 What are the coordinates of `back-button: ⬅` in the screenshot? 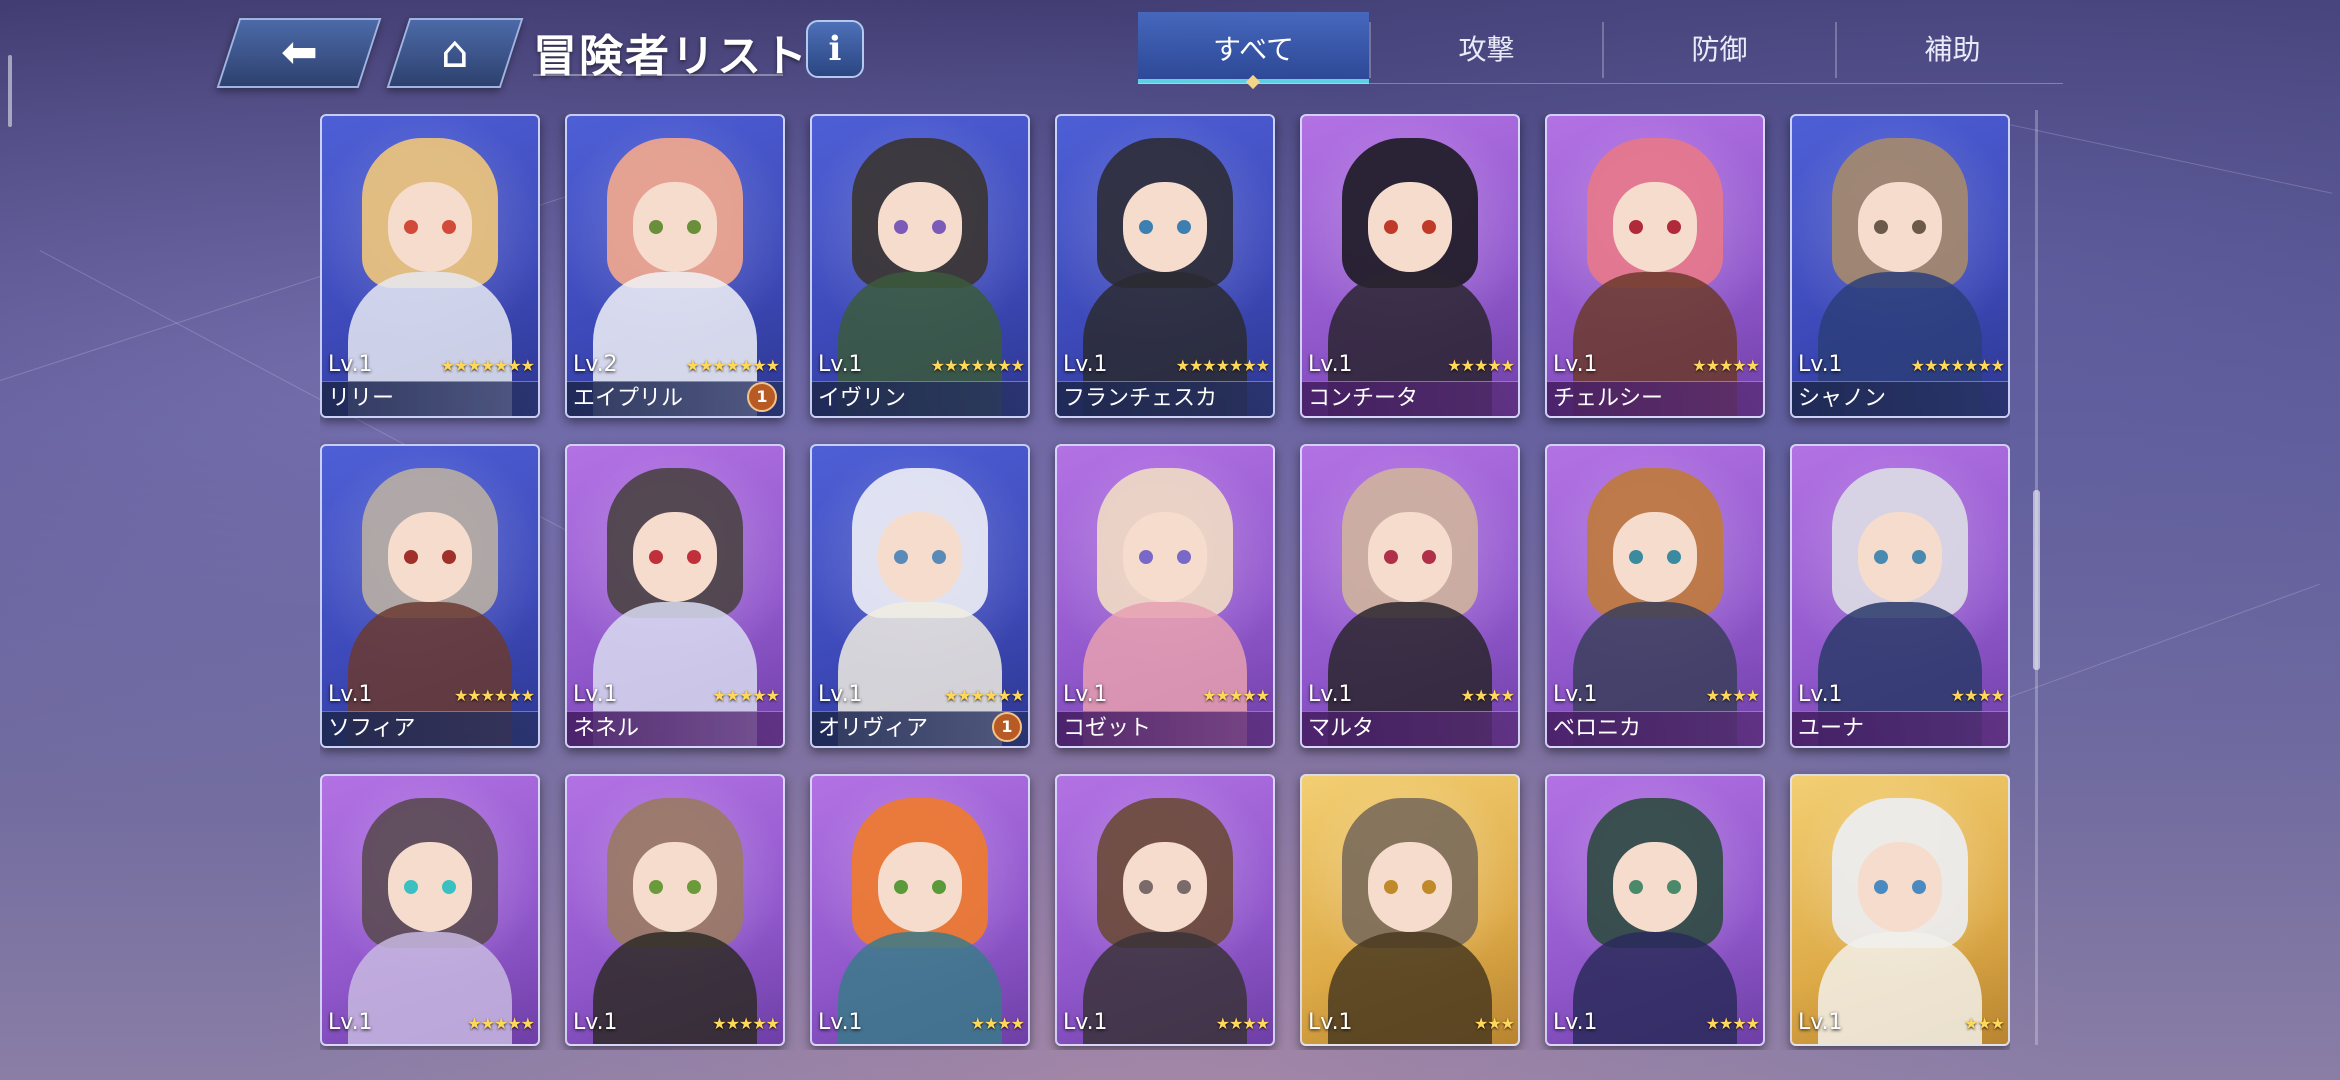 It's located at (299, 53).